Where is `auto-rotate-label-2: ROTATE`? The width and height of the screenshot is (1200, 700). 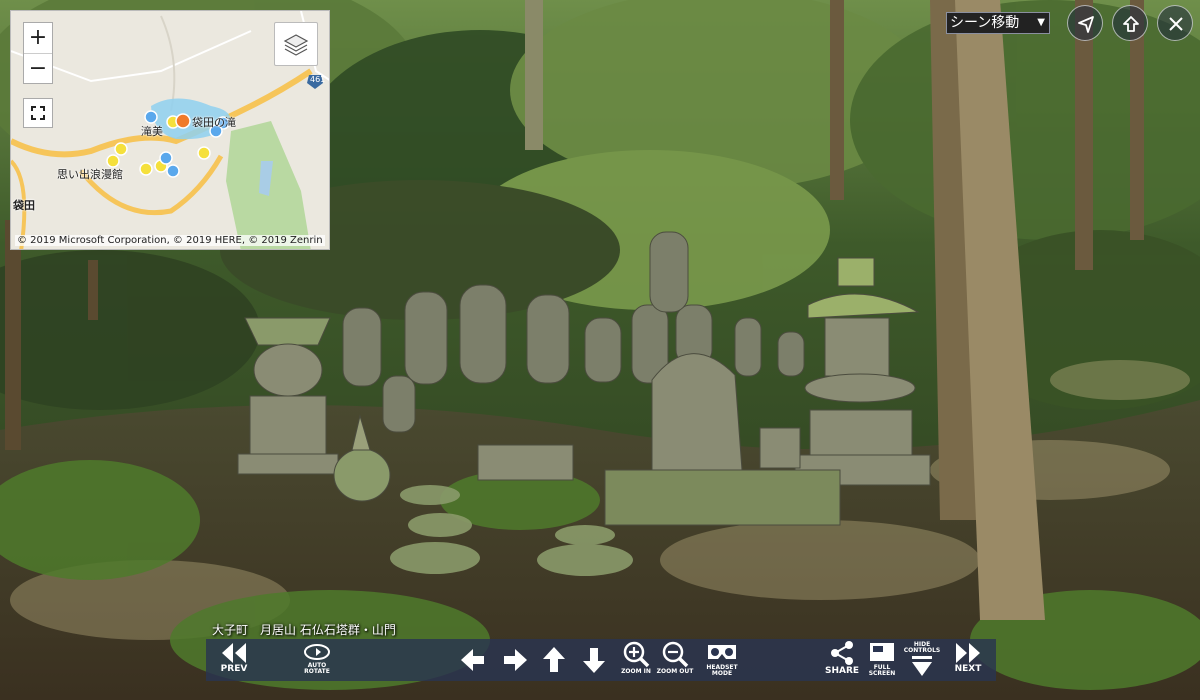
auto-rotate-label-2: ROTATE is located at coordinates (317, 671).